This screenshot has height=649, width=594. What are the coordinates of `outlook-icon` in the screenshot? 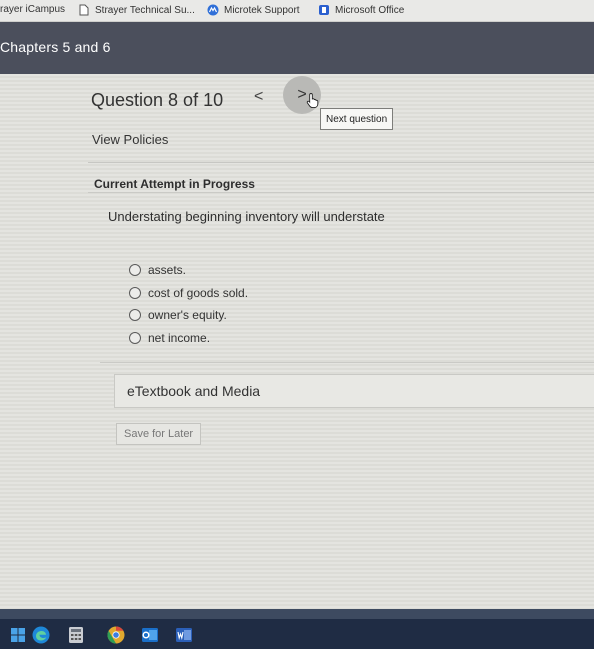 It's located at (150, 635).